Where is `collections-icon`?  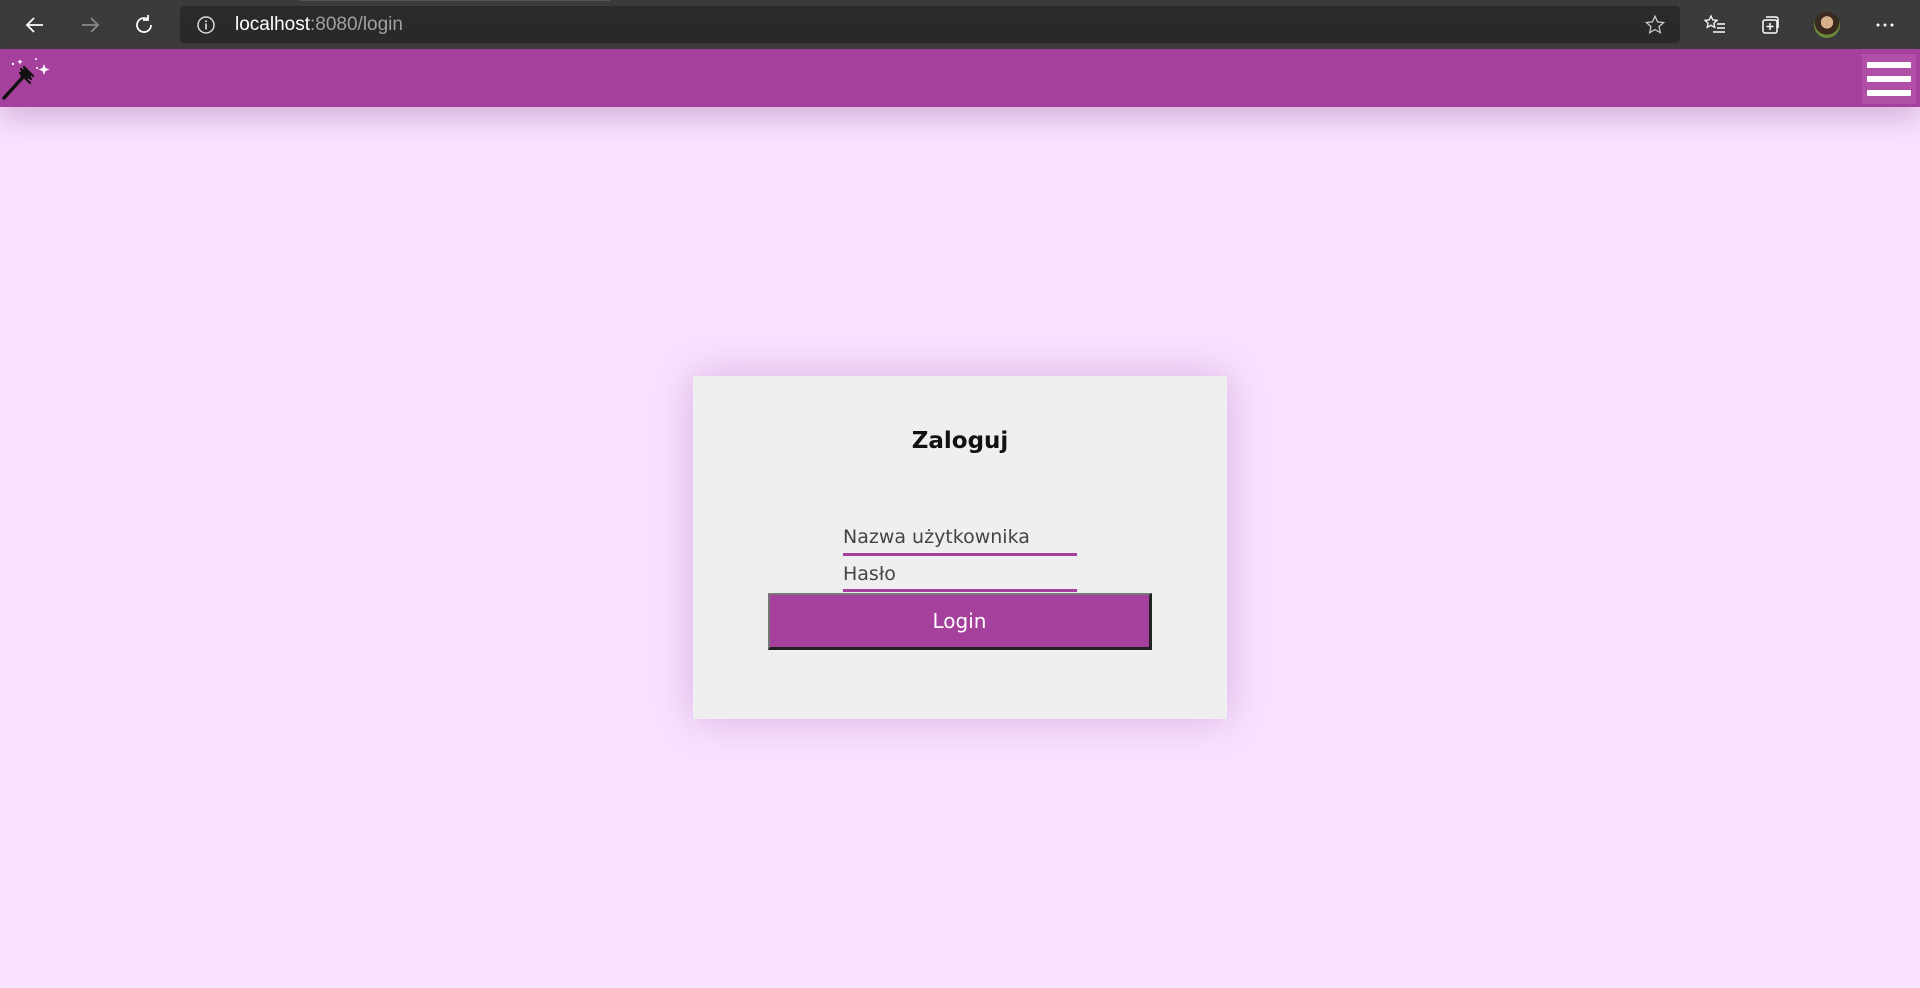 collections-icon is located at coordinates (1770, 25).